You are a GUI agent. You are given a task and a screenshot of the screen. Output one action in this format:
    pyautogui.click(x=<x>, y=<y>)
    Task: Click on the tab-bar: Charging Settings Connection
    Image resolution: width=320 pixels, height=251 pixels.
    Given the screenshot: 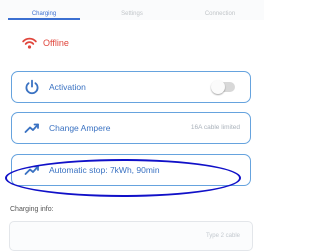 What is the action you would take?
    pyautogui.click(x=132, y=10)
    